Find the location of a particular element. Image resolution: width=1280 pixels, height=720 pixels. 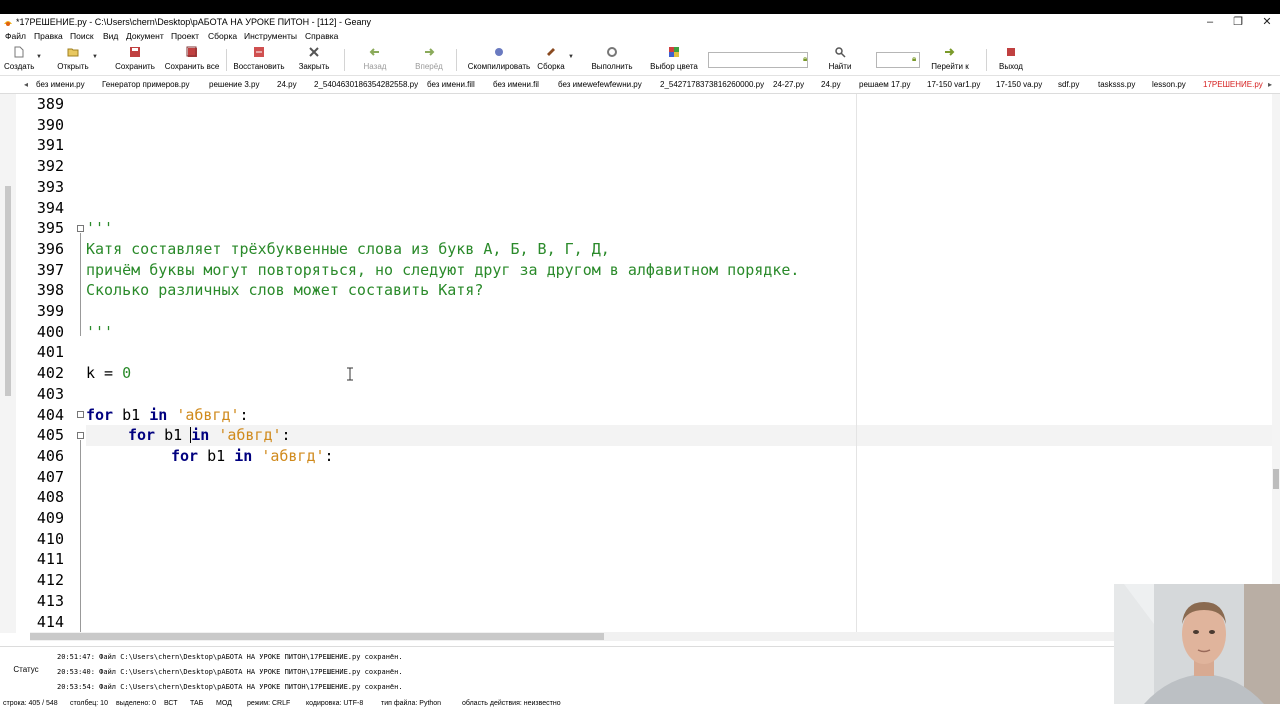

identifier: b1 is located at coordinates (173, 435).